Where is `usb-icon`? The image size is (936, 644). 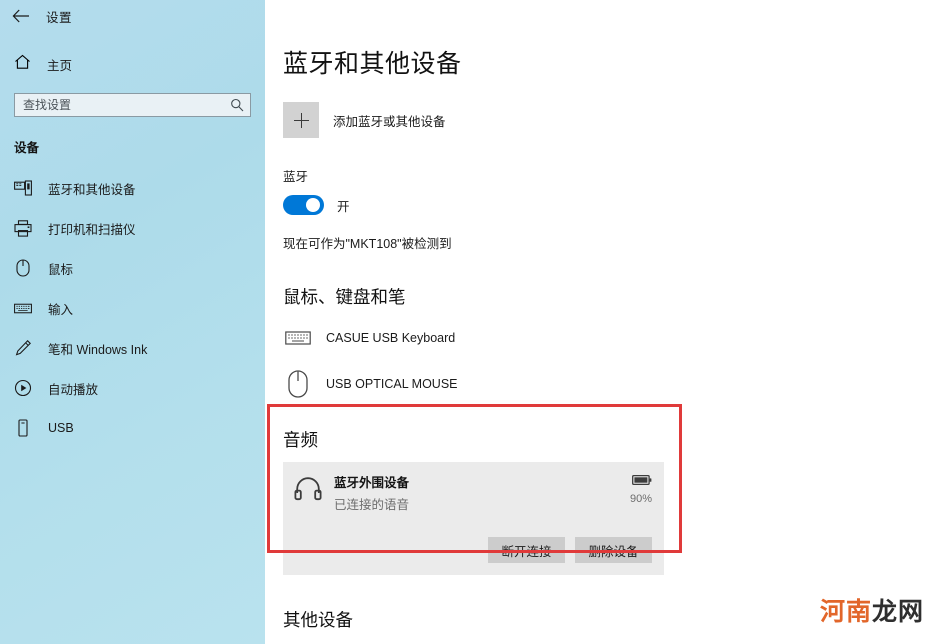
usb-icon is located at coordinates (23, 428).